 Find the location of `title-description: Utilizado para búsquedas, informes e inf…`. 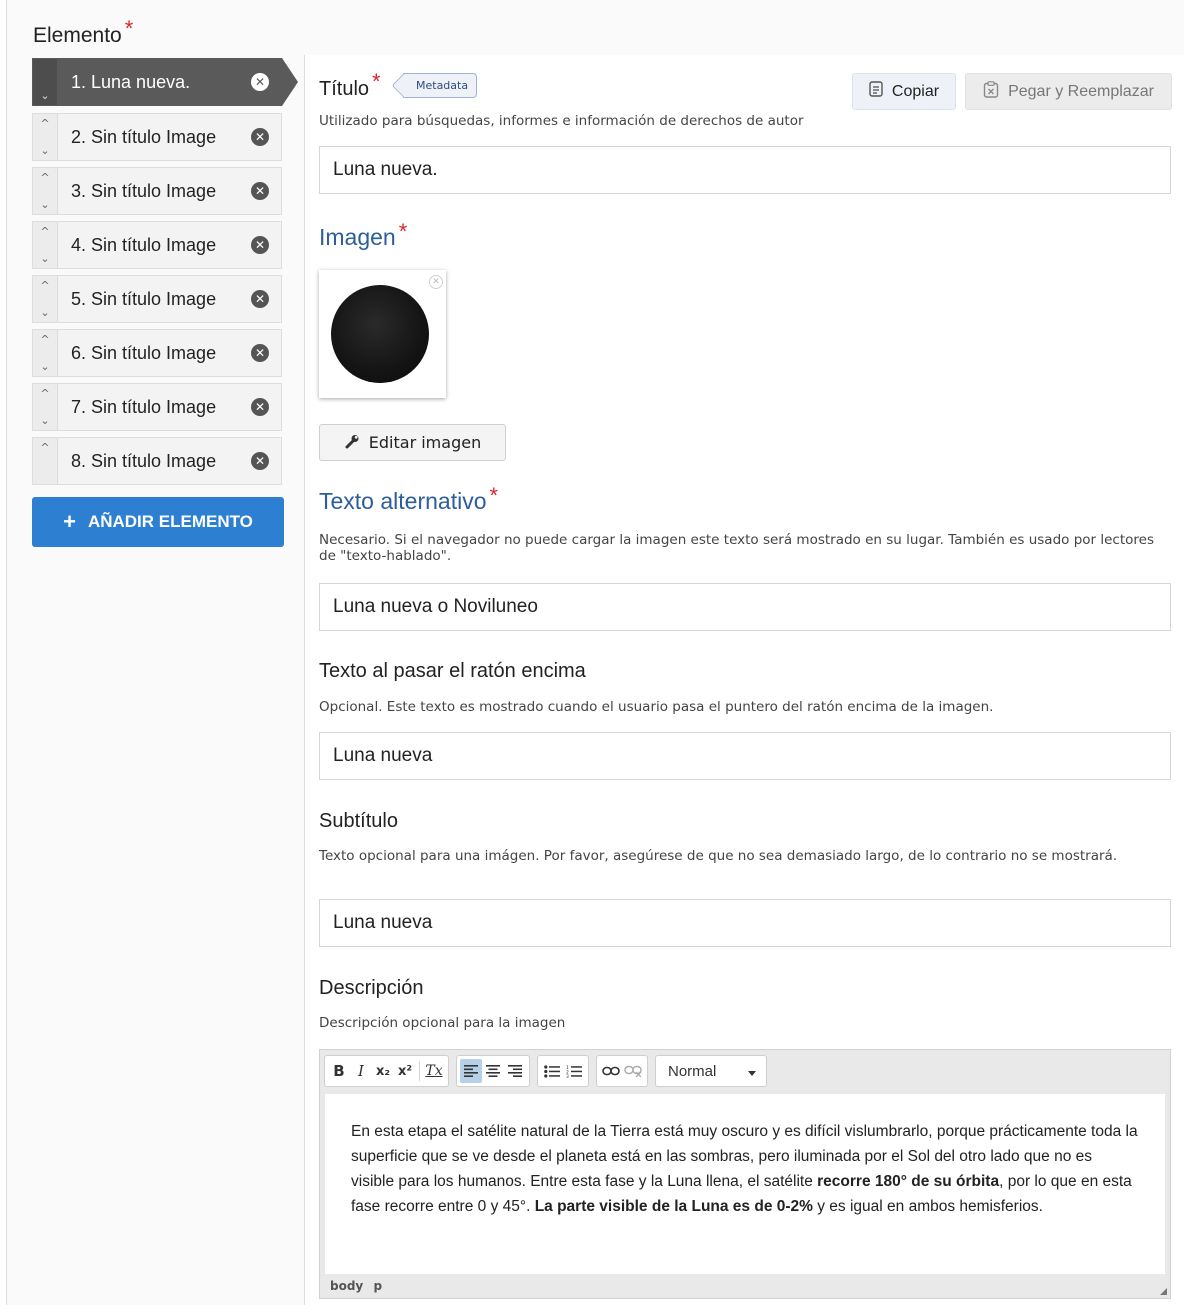

title-description: Utilizado para búsquedas, informes e inf… is located at coordinates (561, 121).